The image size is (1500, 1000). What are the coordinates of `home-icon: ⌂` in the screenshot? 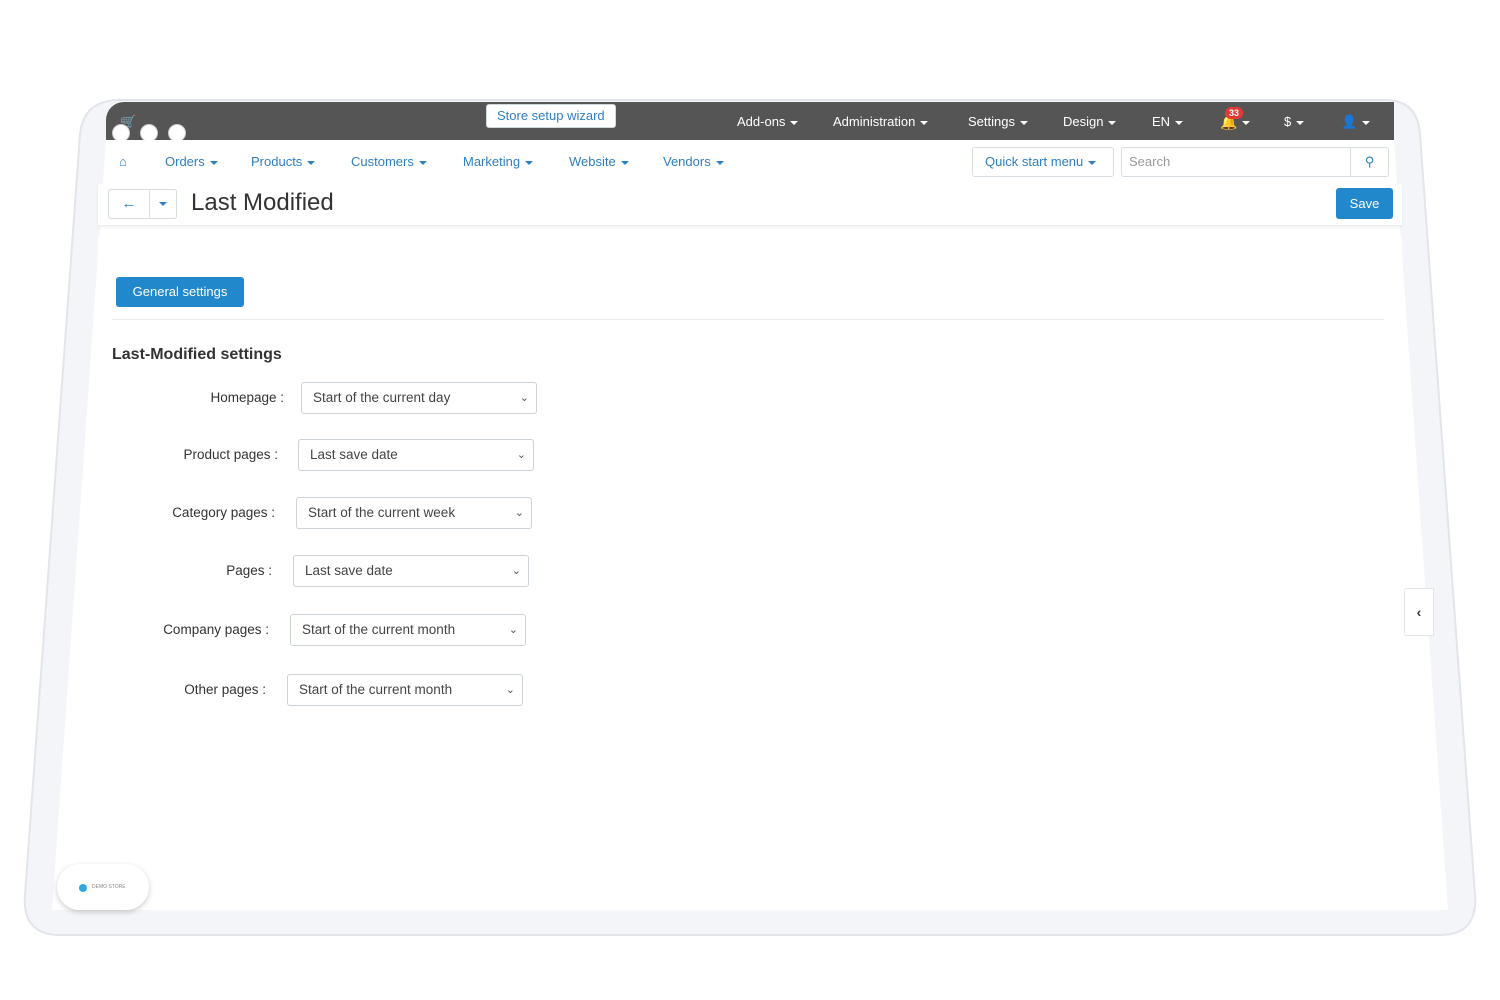 It's located at (123, 161).